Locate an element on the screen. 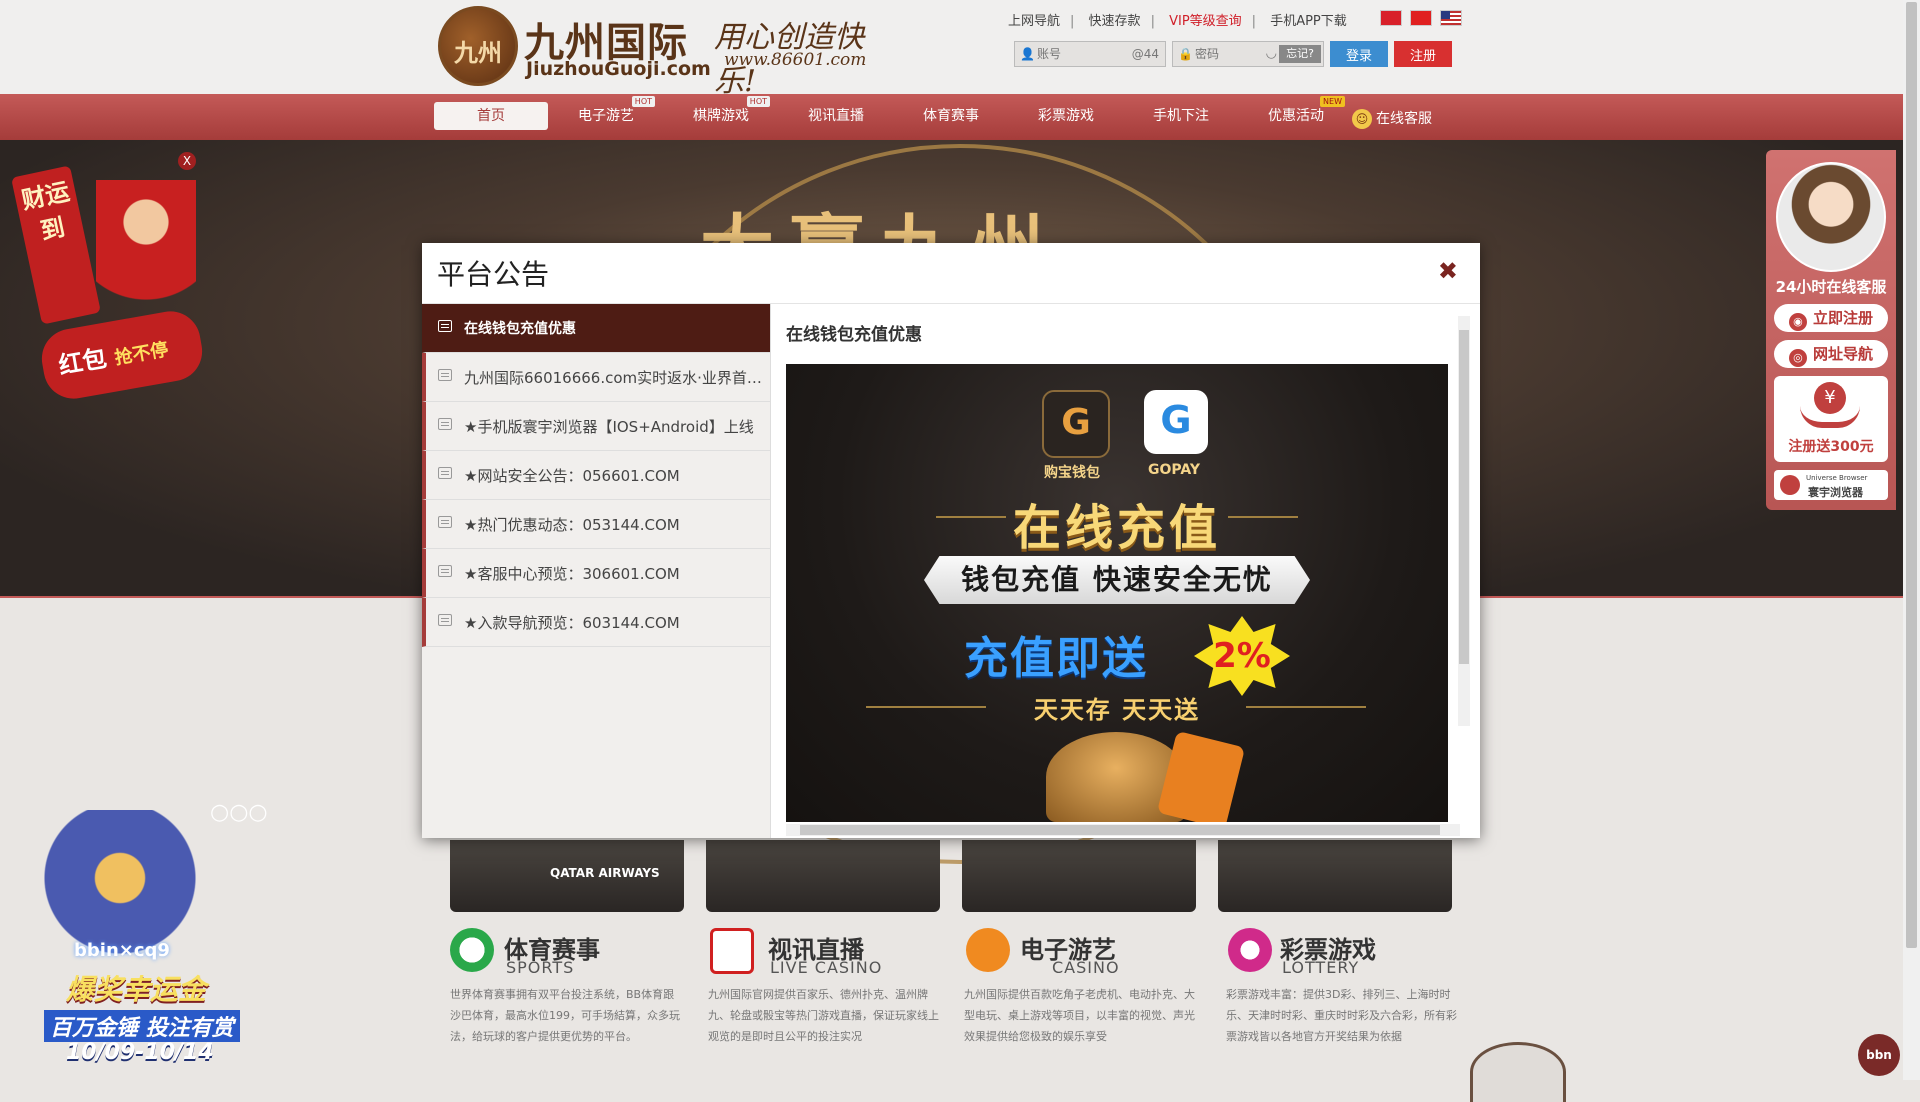 Image resolution: width=1920 pixels, height=1102 pixels. content-title: 在线钱包充值优惠 is located at coordinates (854, 335).